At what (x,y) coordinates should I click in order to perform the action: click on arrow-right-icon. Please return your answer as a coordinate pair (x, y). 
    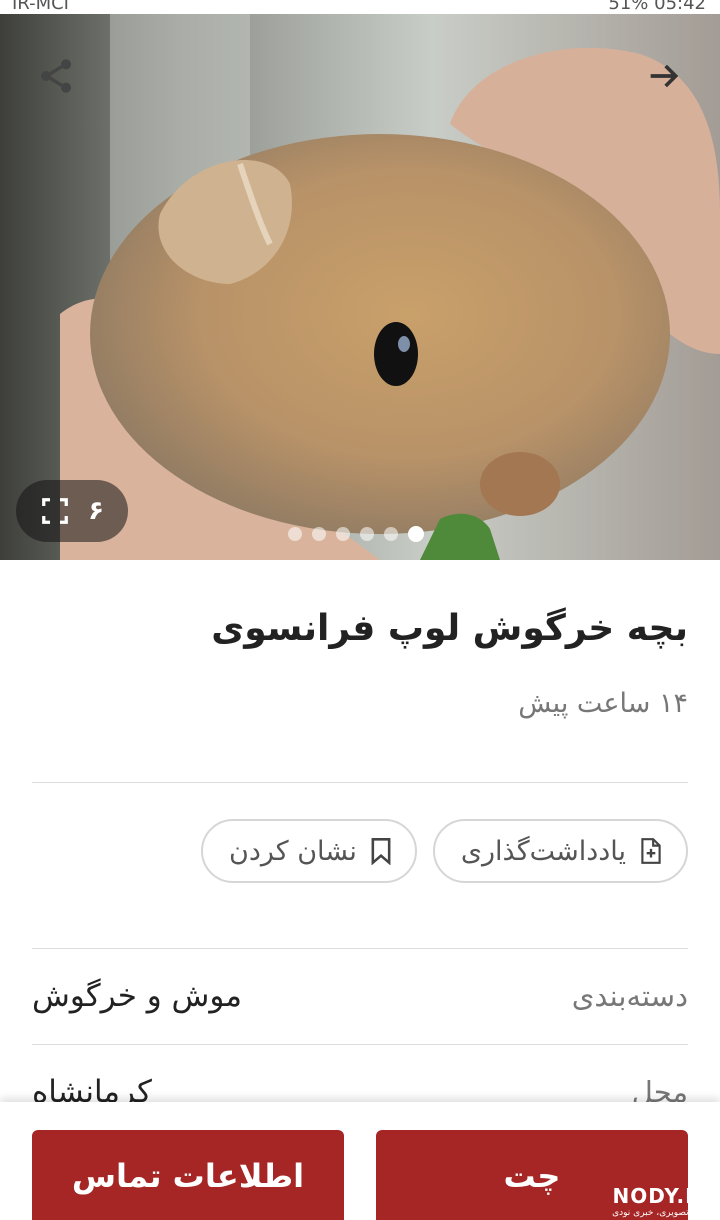
    Looking at the image, I should click on (664, 76).